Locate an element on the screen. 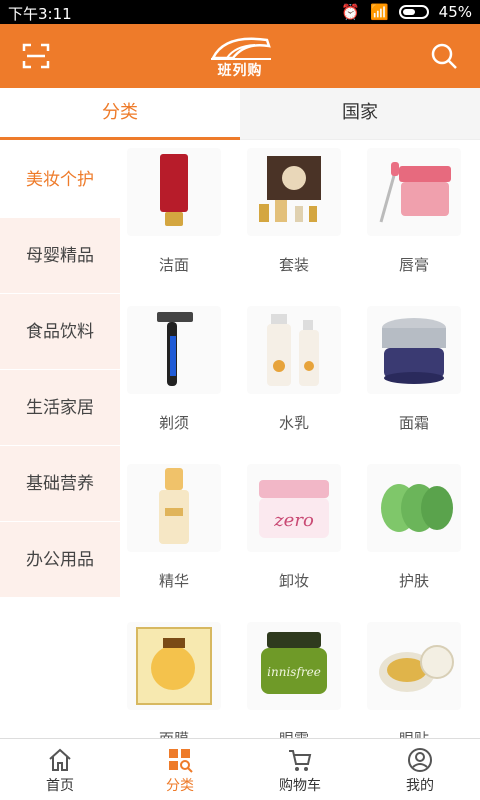 This screenshot has width=480, height=800. tab-category: 分类 is located at coordinates (120, 114).